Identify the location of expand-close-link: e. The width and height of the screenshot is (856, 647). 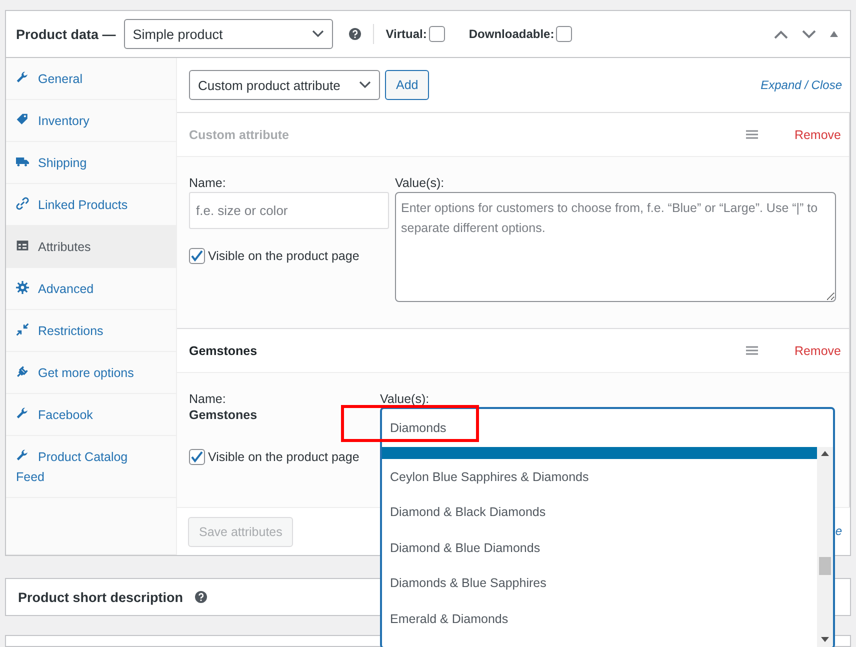
(838, 531).